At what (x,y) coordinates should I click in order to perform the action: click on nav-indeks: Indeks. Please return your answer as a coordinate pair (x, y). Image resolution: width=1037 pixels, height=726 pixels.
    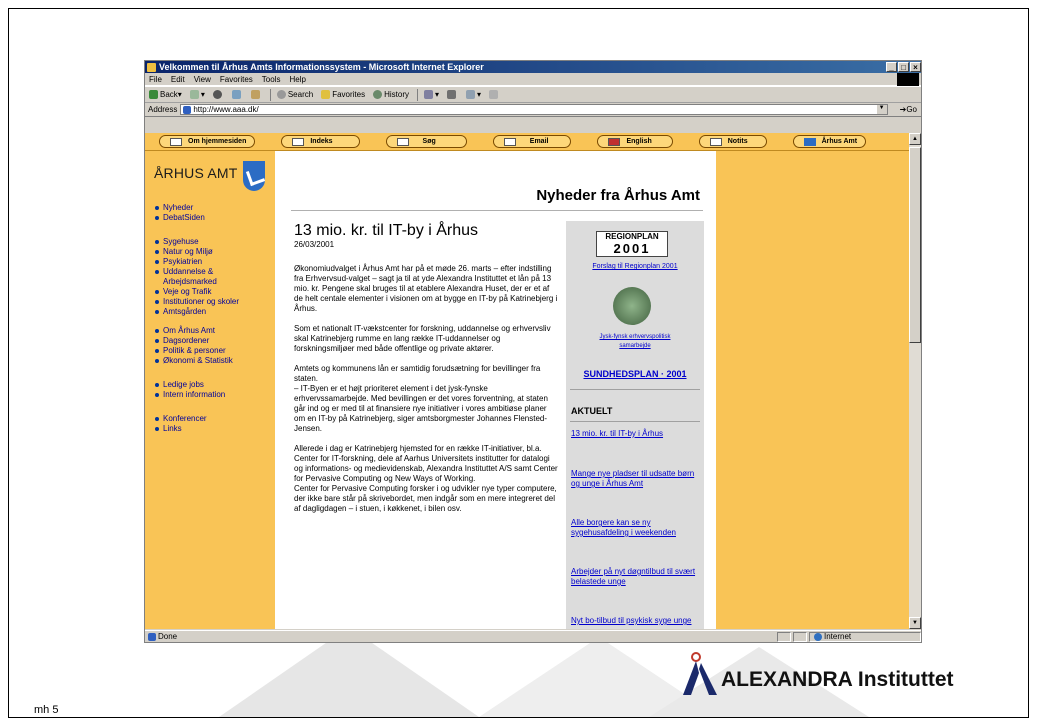
    Looking at the image, I should click on (320, 141).